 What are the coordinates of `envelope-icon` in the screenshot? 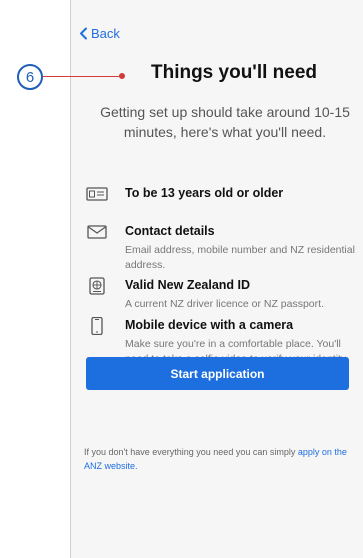 It's located at (97, 232).